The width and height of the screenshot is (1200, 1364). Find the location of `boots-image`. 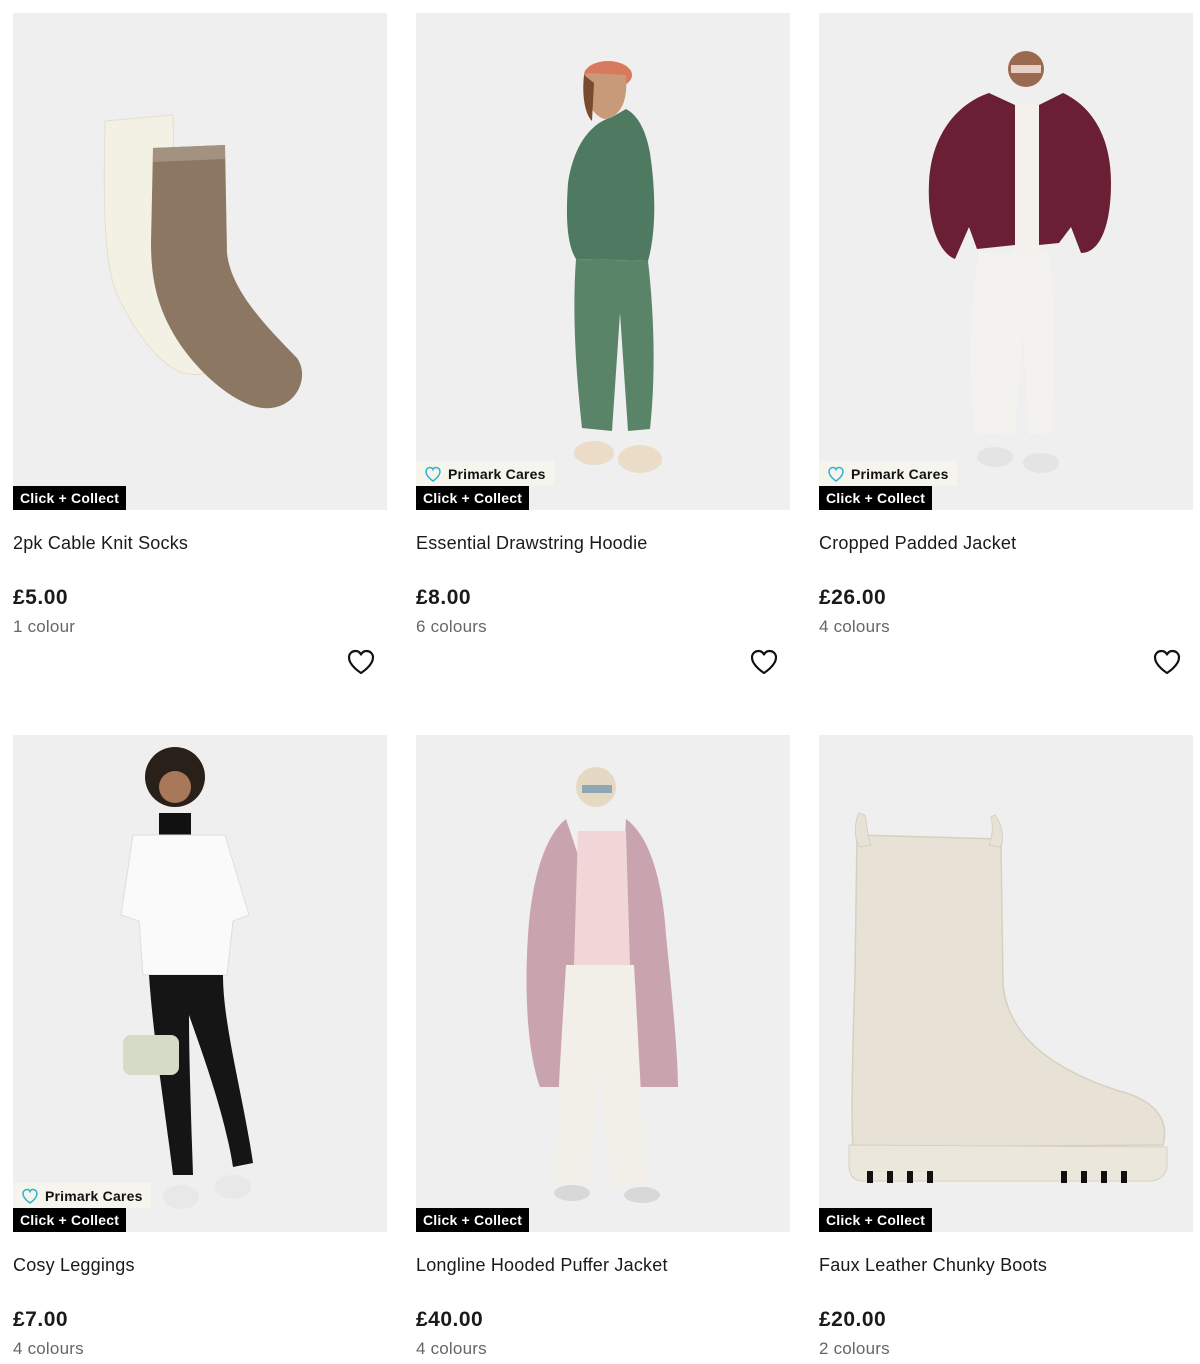

boots-image is located at coordinates (1006, 983).